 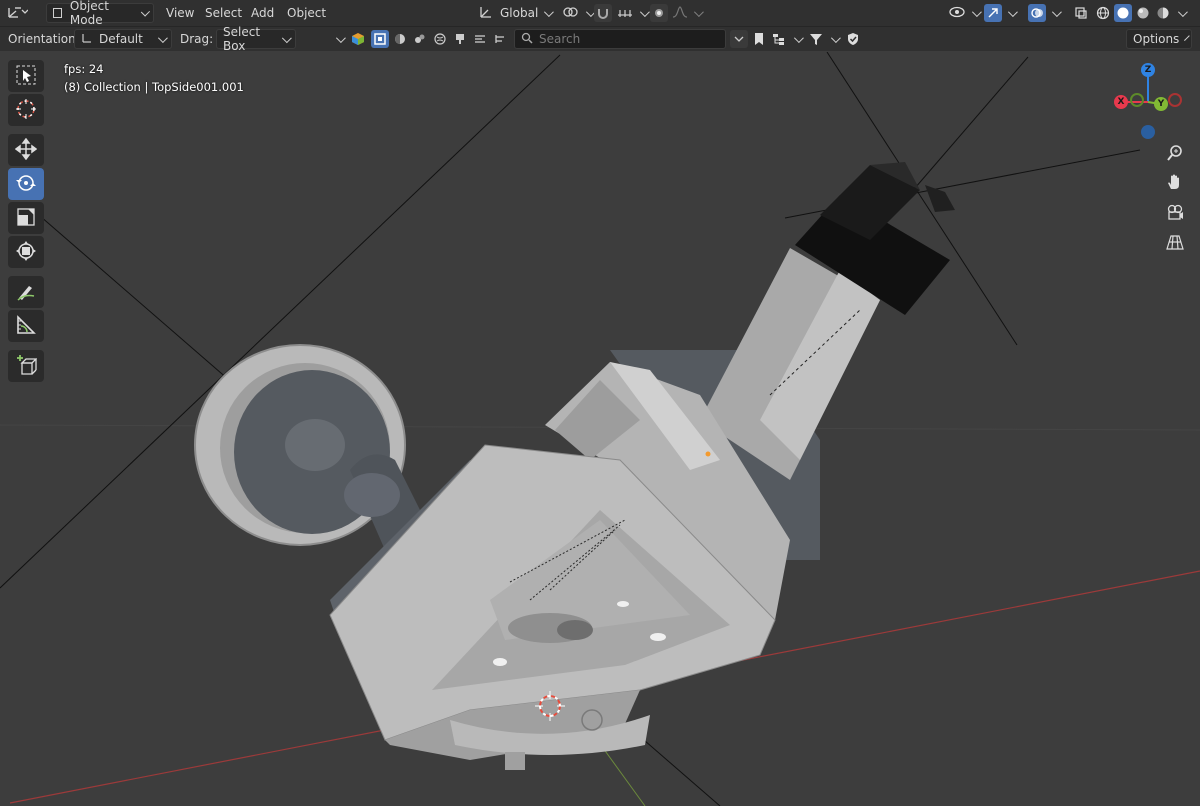 I want to click on rotate-icon, so click(x=26, y=184).